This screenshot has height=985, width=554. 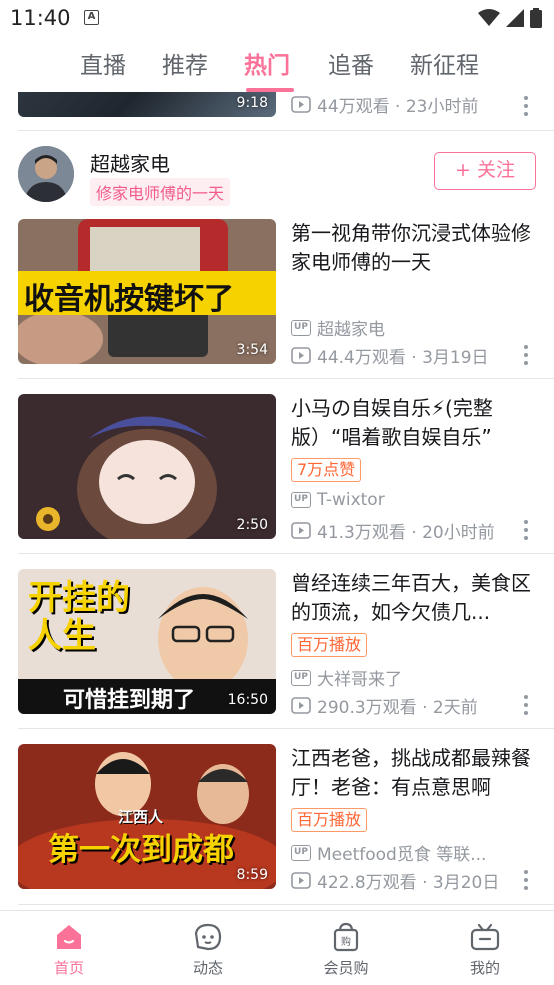 I want to click on nav-shop: 购 会员购, so click(x=346, y=948).